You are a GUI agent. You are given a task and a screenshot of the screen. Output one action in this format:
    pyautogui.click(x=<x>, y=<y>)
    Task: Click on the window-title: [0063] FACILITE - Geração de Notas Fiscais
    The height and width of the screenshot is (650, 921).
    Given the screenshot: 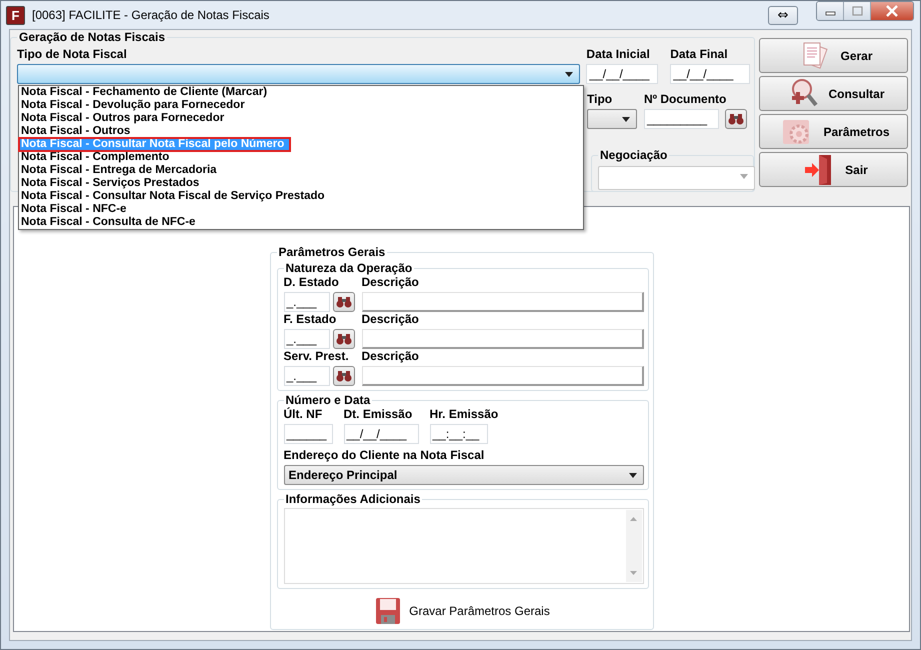 What is the action you would take?
    pyautogui.click(x=151, y=15)
    